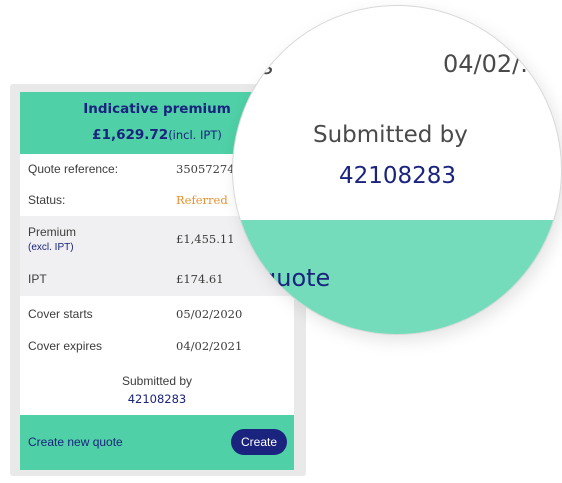 The height and width of the screenshot is (483, 562). Describe the element at coordinates (205, 239) in the screenshot. I see `premium-value: £1,455.11` at that location.